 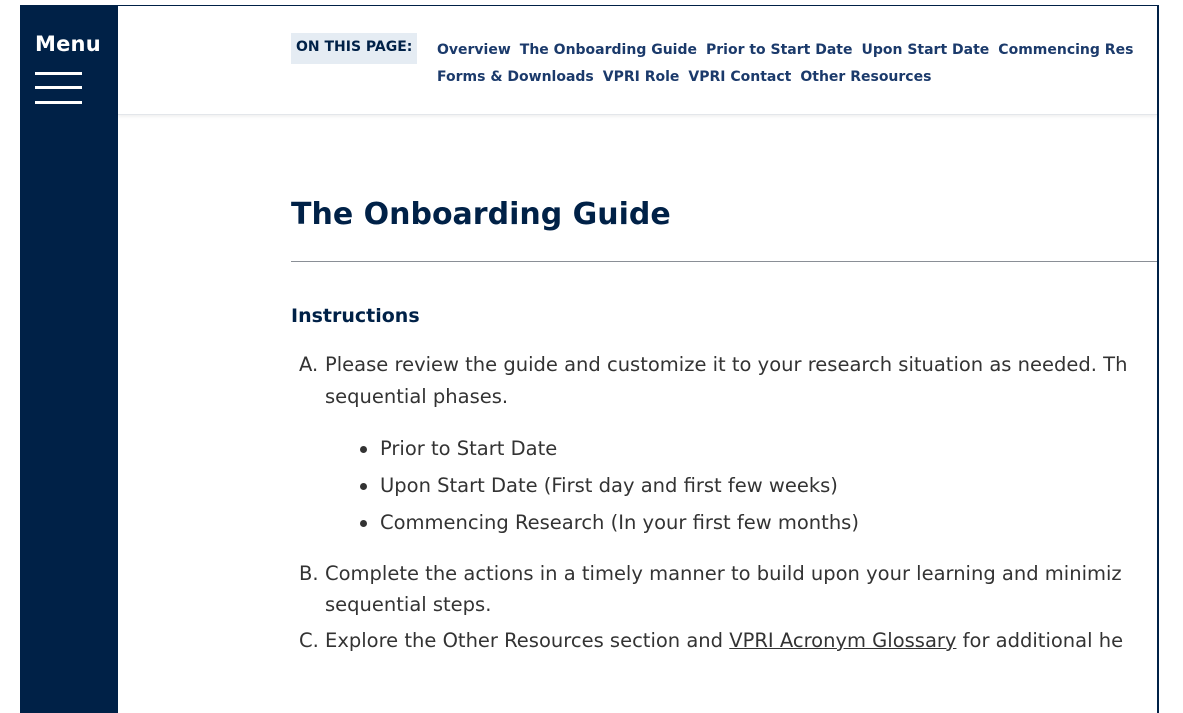 What do you see at coordinates (1158, 359) in the screenshot?
I see `right-border` at bounding box center [1158, 359].